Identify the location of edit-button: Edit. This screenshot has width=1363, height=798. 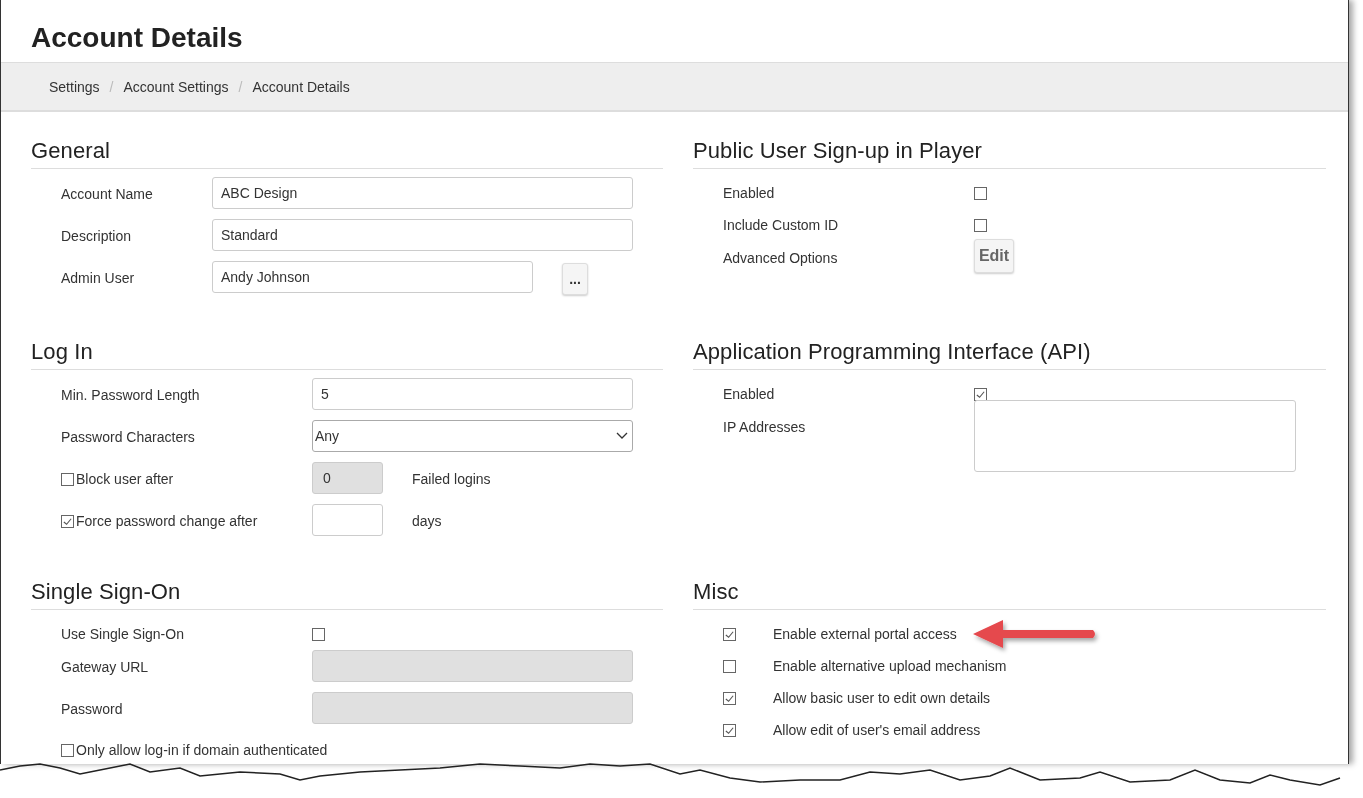
(994, 256).